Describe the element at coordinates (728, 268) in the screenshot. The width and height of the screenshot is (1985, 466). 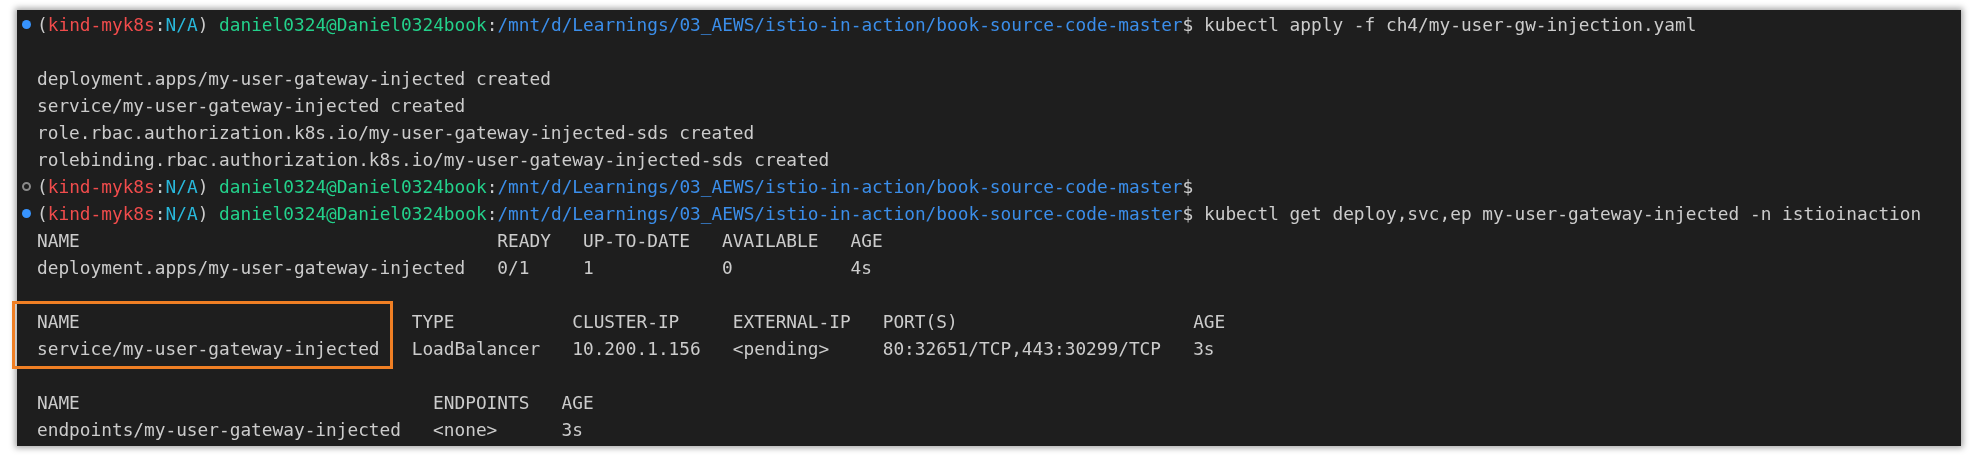
I see `table-cell-text: 0` at that location.